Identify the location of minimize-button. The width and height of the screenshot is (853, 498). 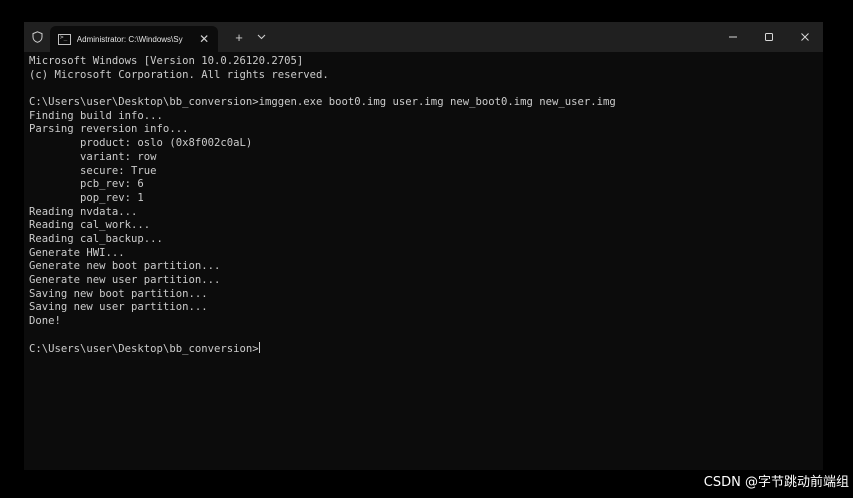
(733, 37).